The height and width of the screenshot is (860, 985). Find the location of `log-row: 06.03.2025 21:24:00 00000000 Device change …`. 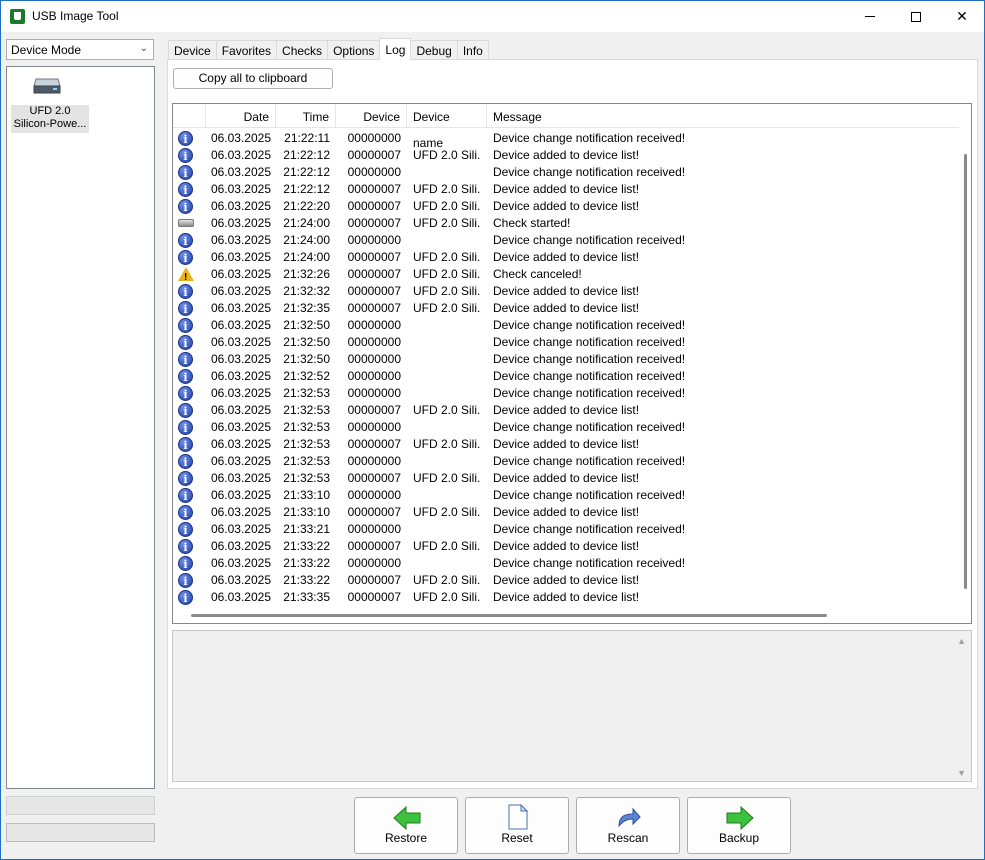

log-row: 06.03.2025 21:24:00 00000000 Device change … is located at coordinates (566, 240).